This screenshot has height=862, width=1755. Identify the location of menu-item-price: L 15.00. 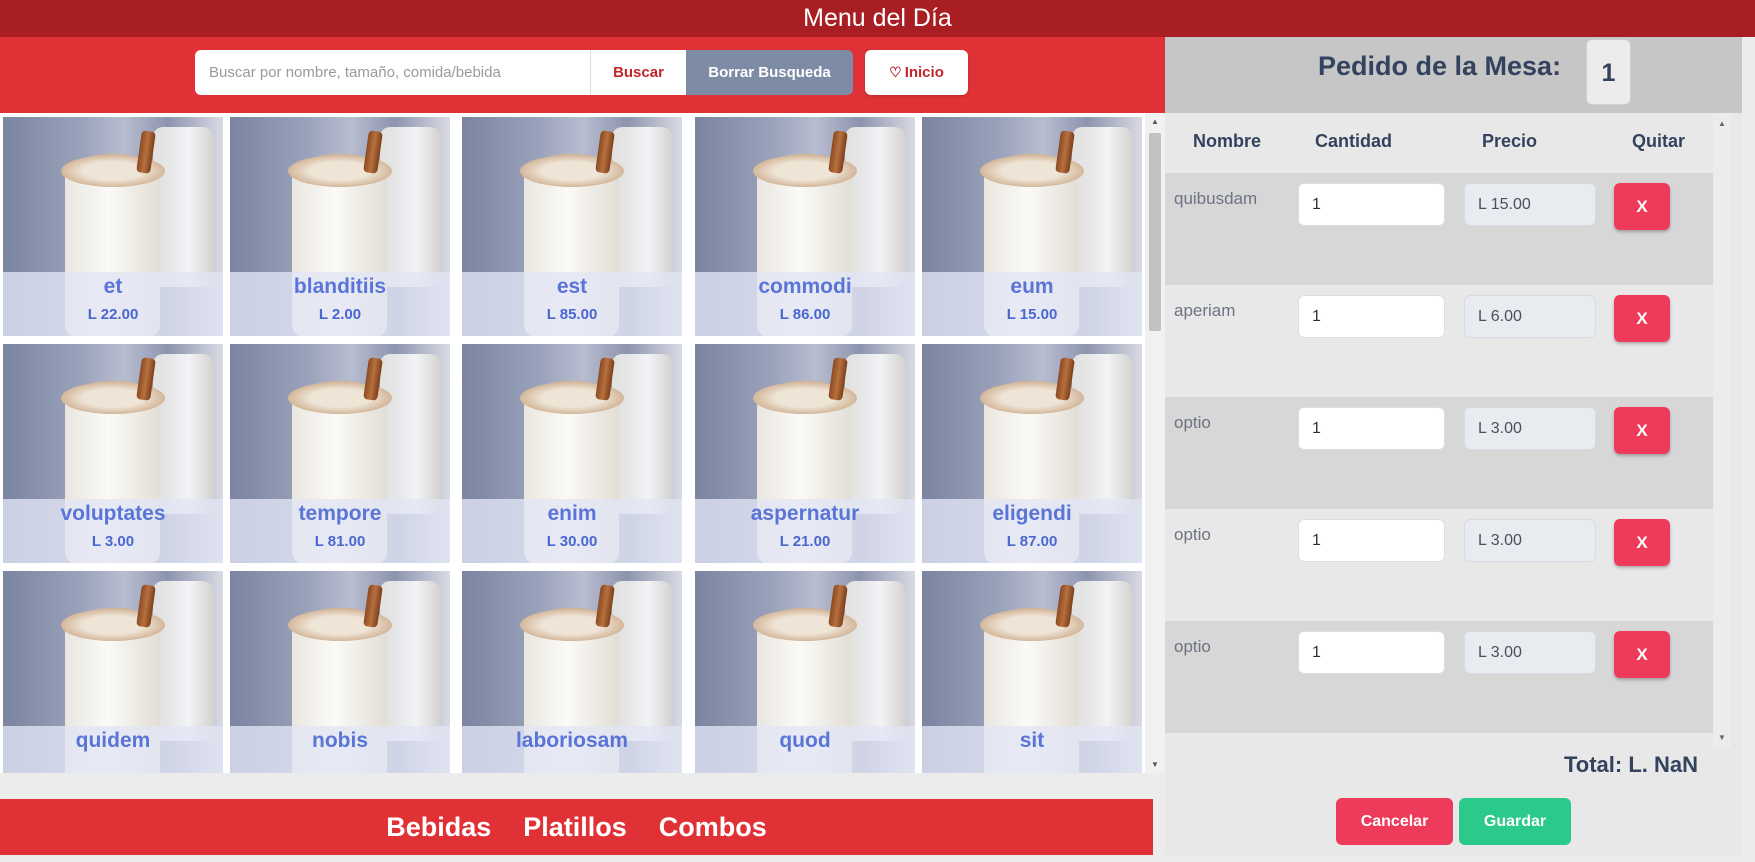
(1032, 314).